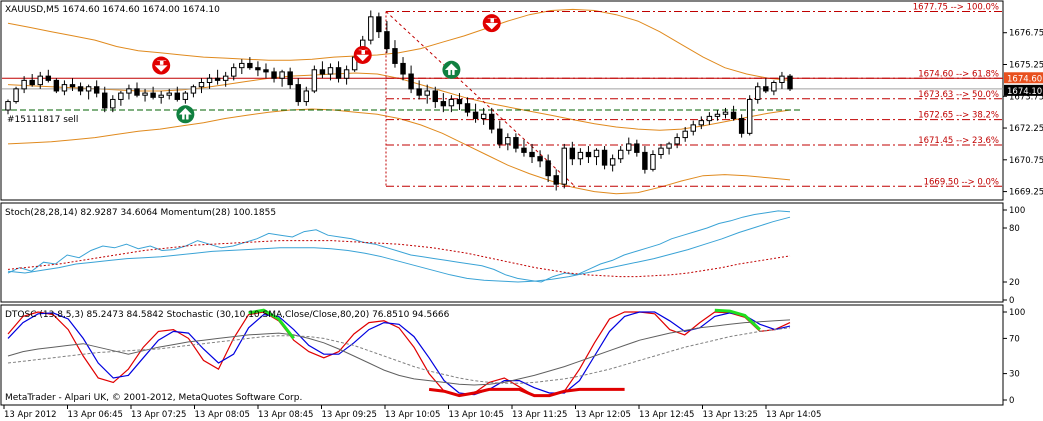 This screenshot has width=1043, height=421. Describe the element at coordinates (1014, 339) in the screenshot. I see `dtosc-tick-label: 70` at that location.